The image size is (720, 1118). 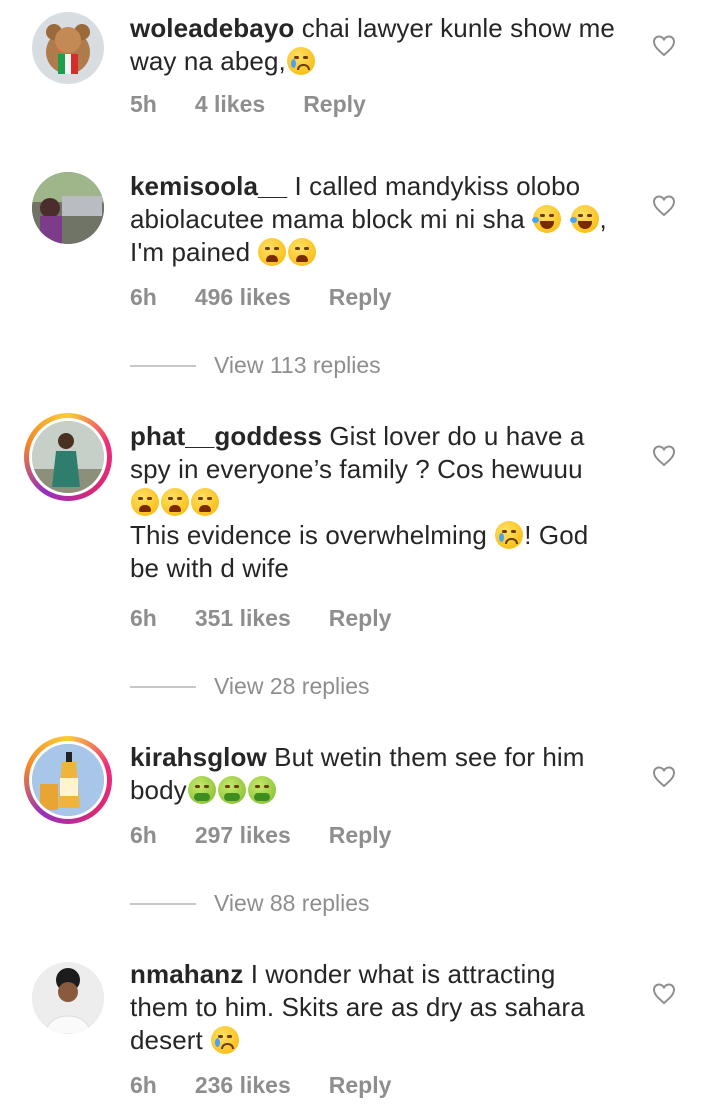 I want to click on comment-body: This evidence is overwhelming, so click(x=308, y=535).